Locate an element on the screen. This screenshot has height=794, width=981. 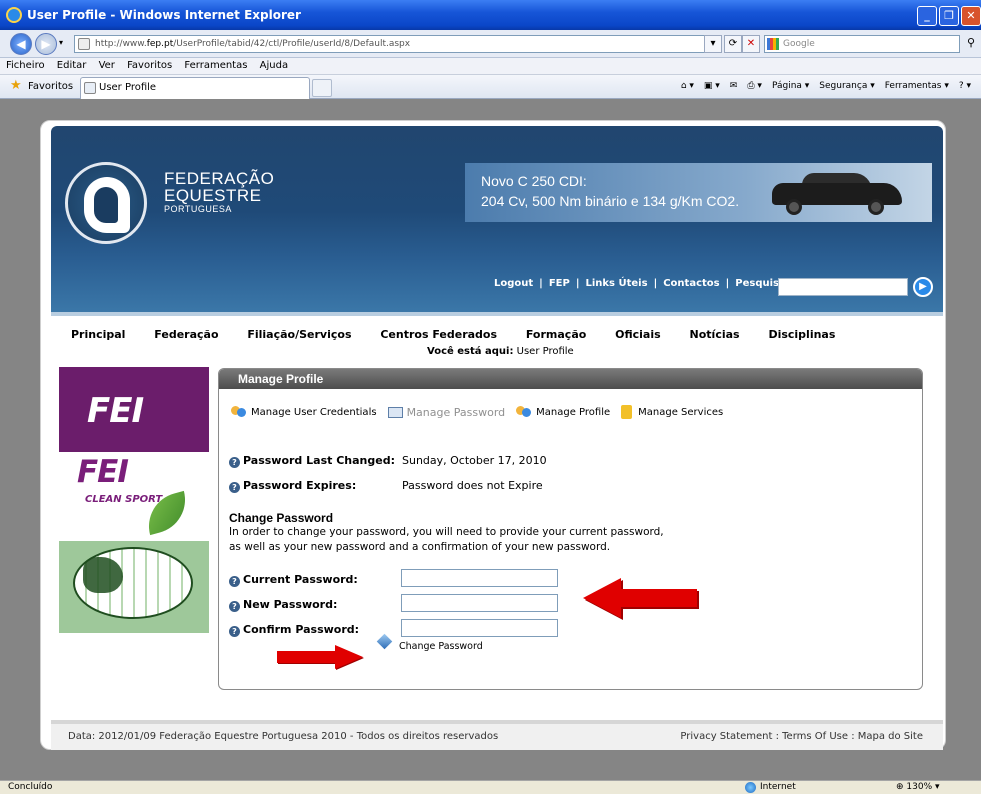
internet-globe-icon is located at coordinates (750, 787).